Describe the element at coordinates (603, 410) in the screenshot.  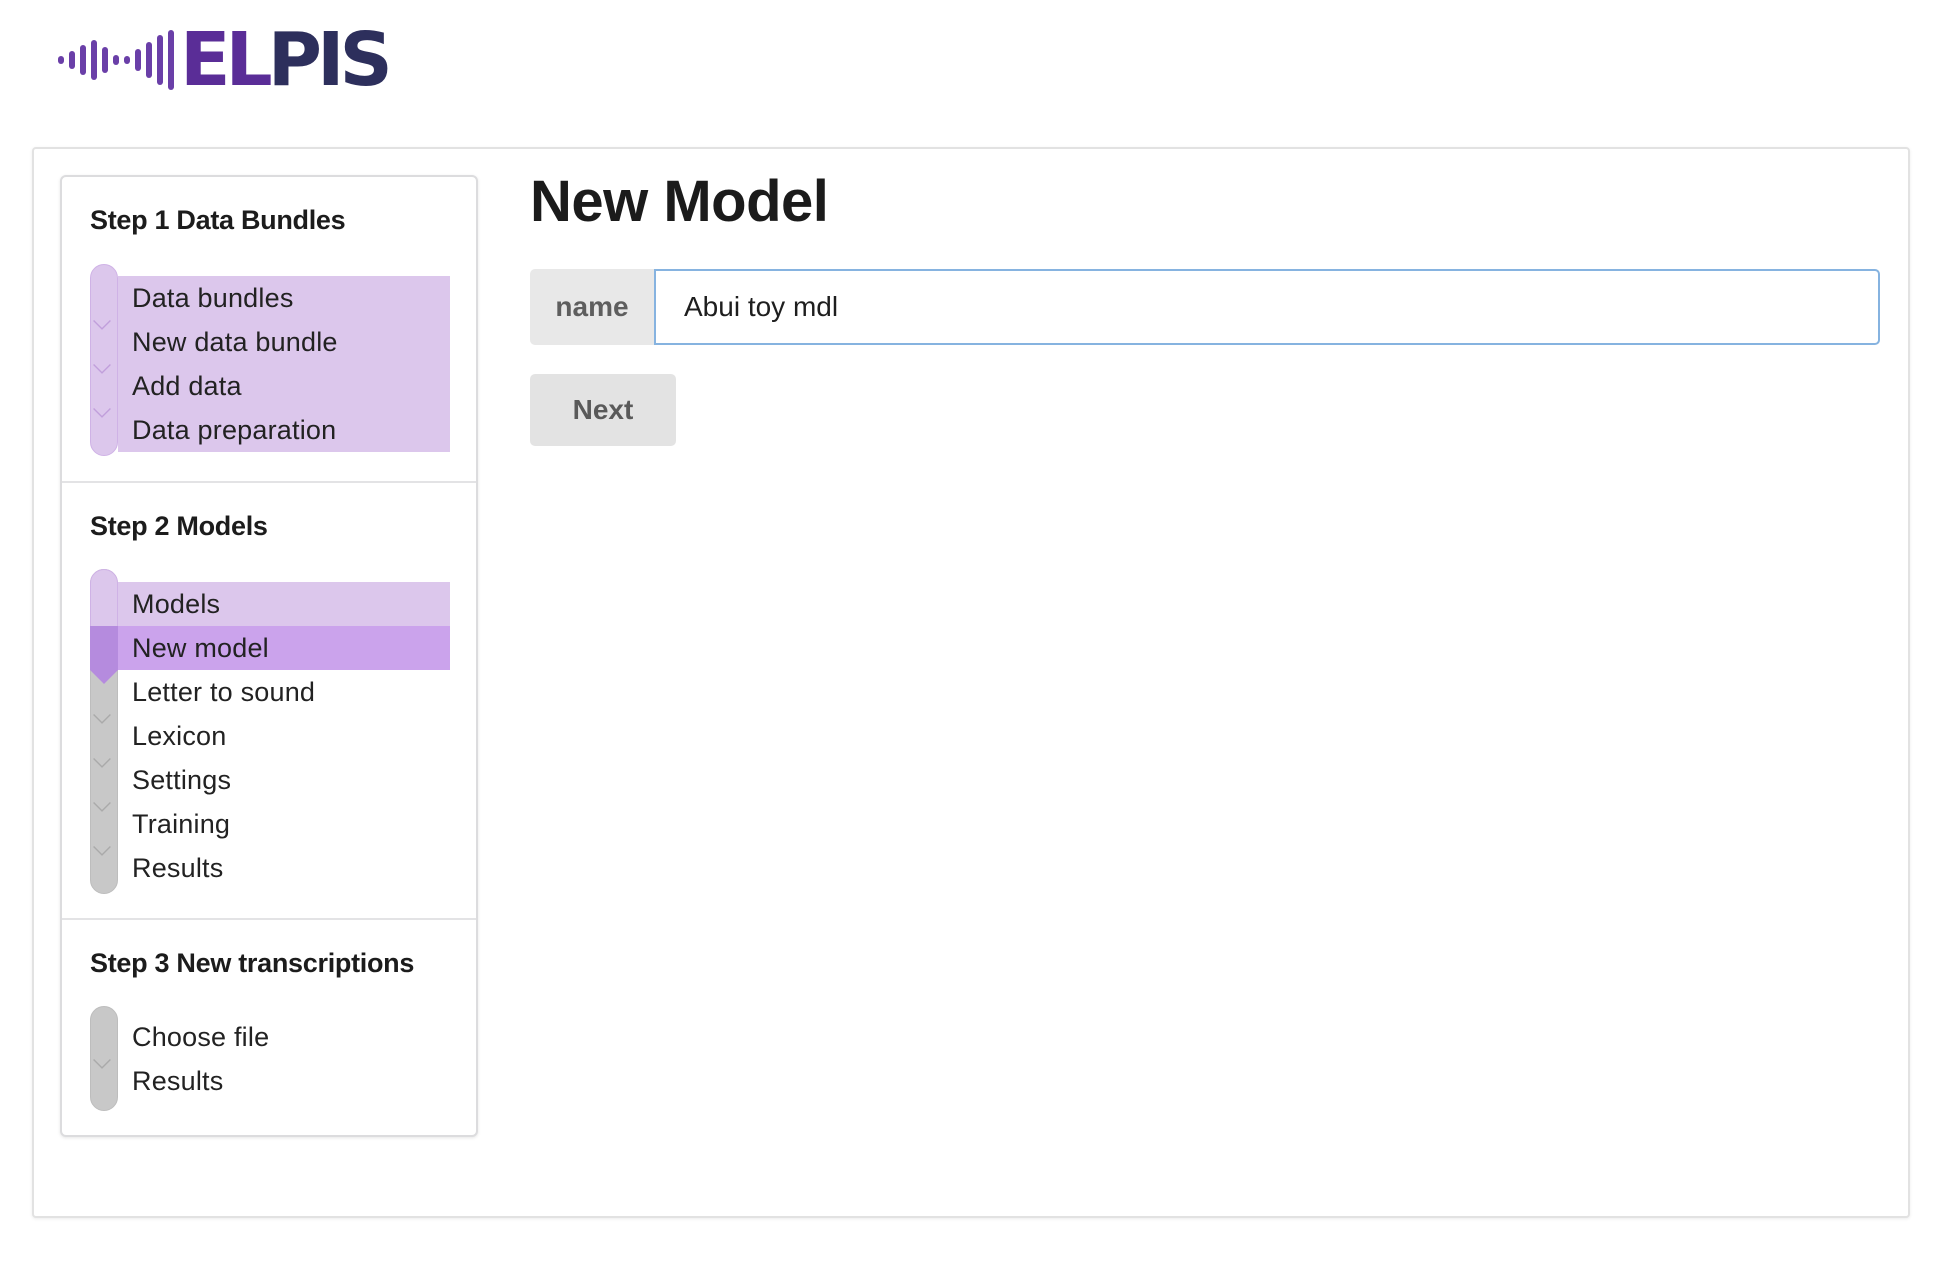
I see `next-button: Next` at that location.